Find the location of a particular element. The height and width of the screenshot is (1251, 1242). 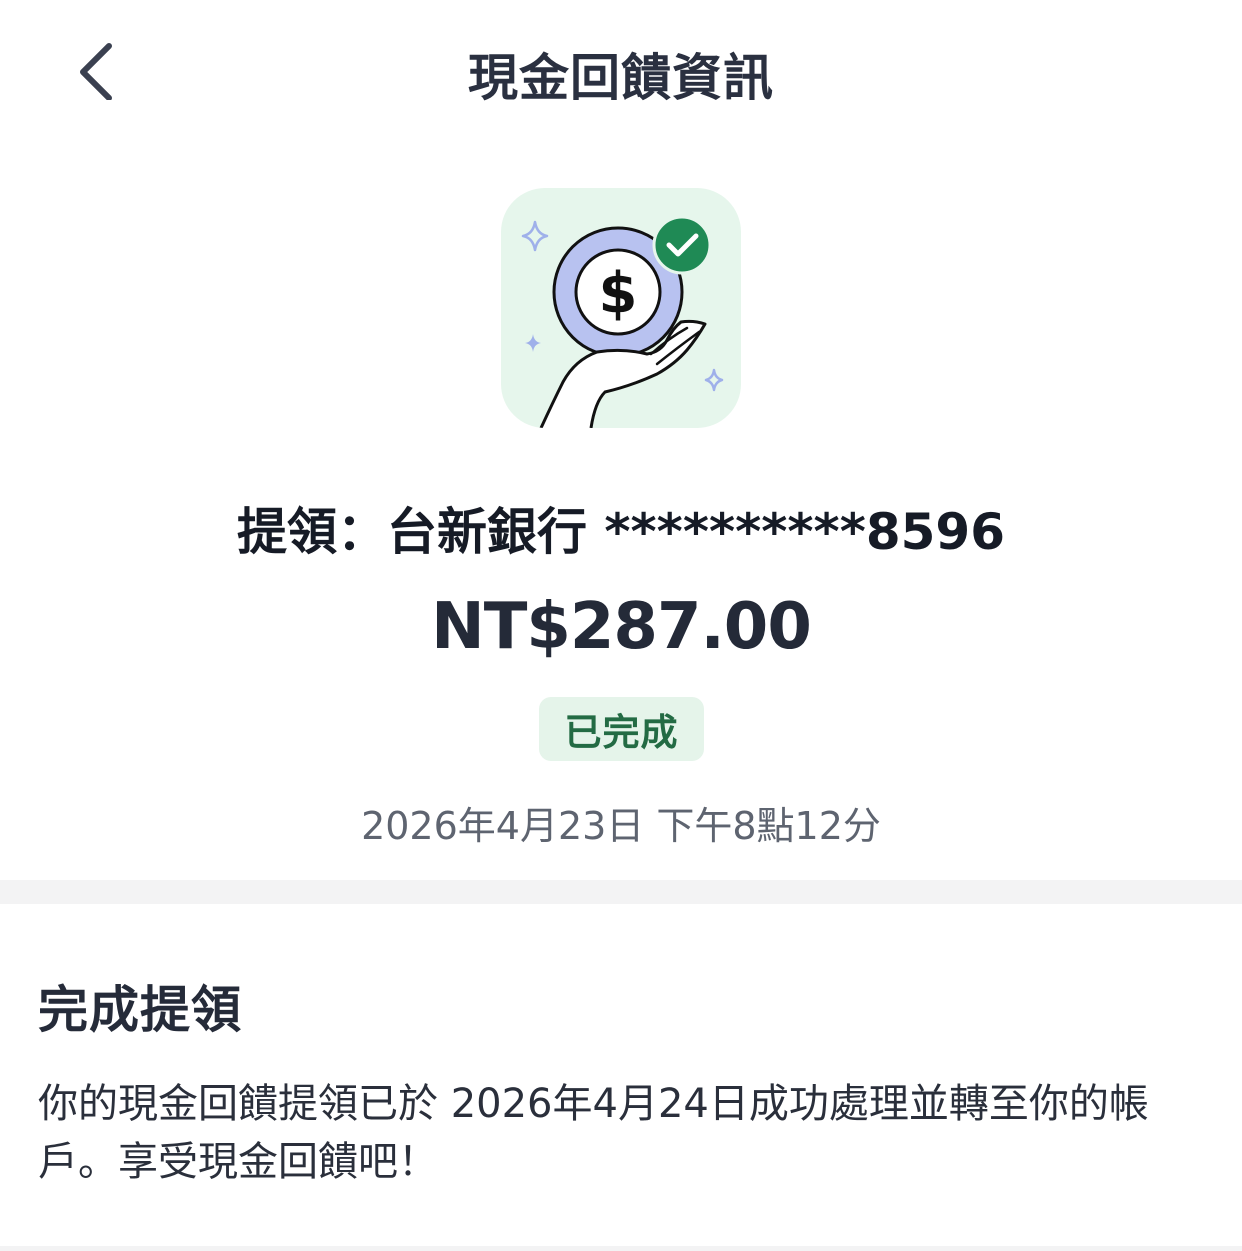

top-bar: 現金回饋資訊 is located at coordinates (621, 70).